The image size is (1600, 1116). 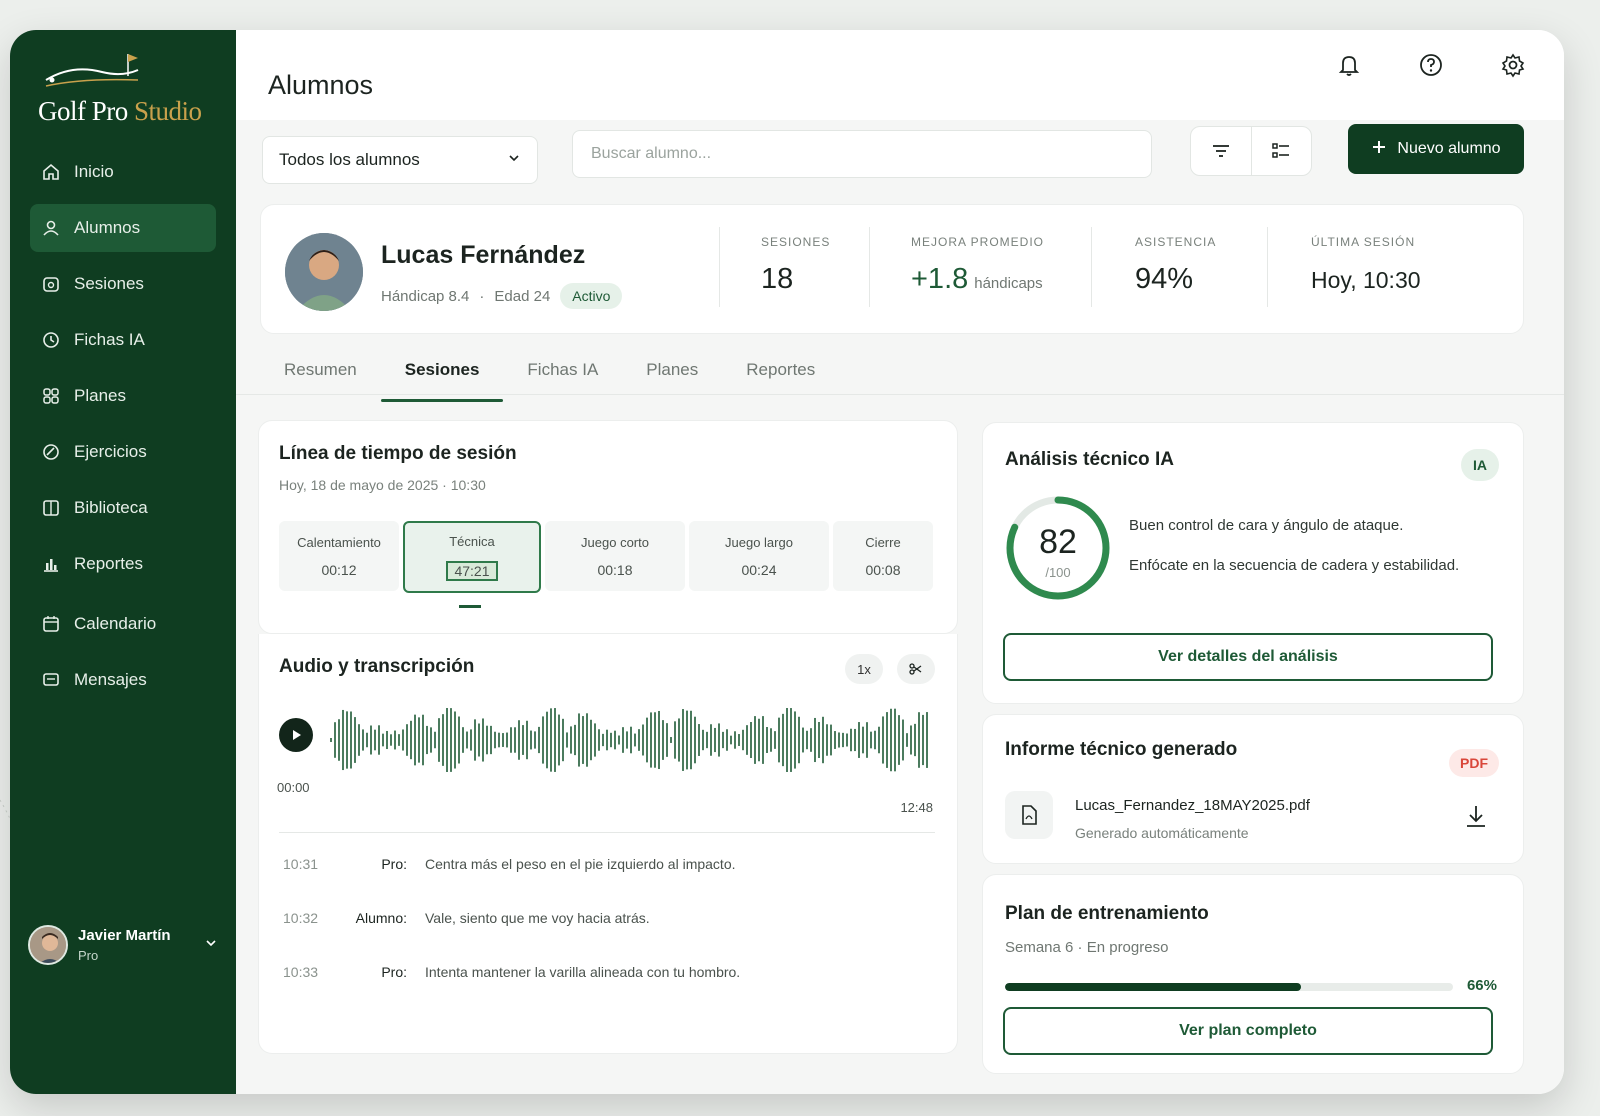 What do you see at coordinates (211, 945) in the screenshot?
I see `chevron-down-icon` at bounding box center [211, 945].